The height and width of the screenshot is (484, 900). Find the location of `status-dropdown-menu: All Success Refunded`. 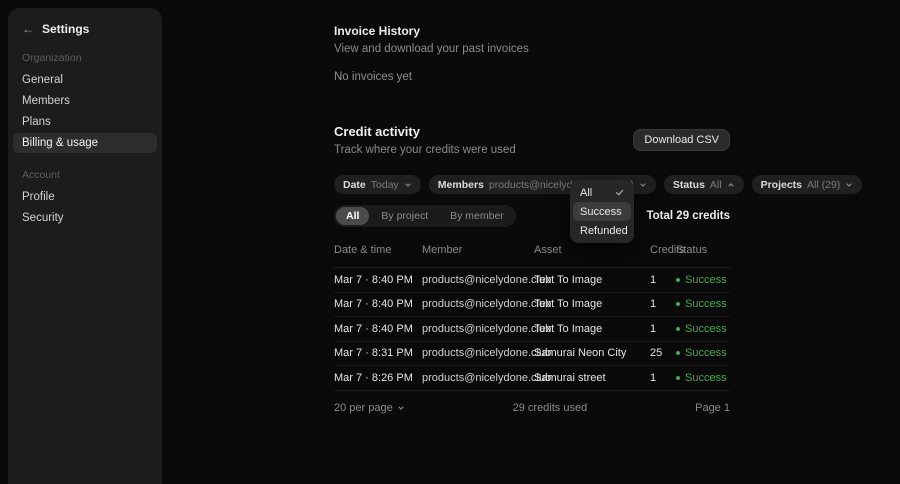

status-dropdown-menu: All Success Refunded is located at coordinates (602, 211).